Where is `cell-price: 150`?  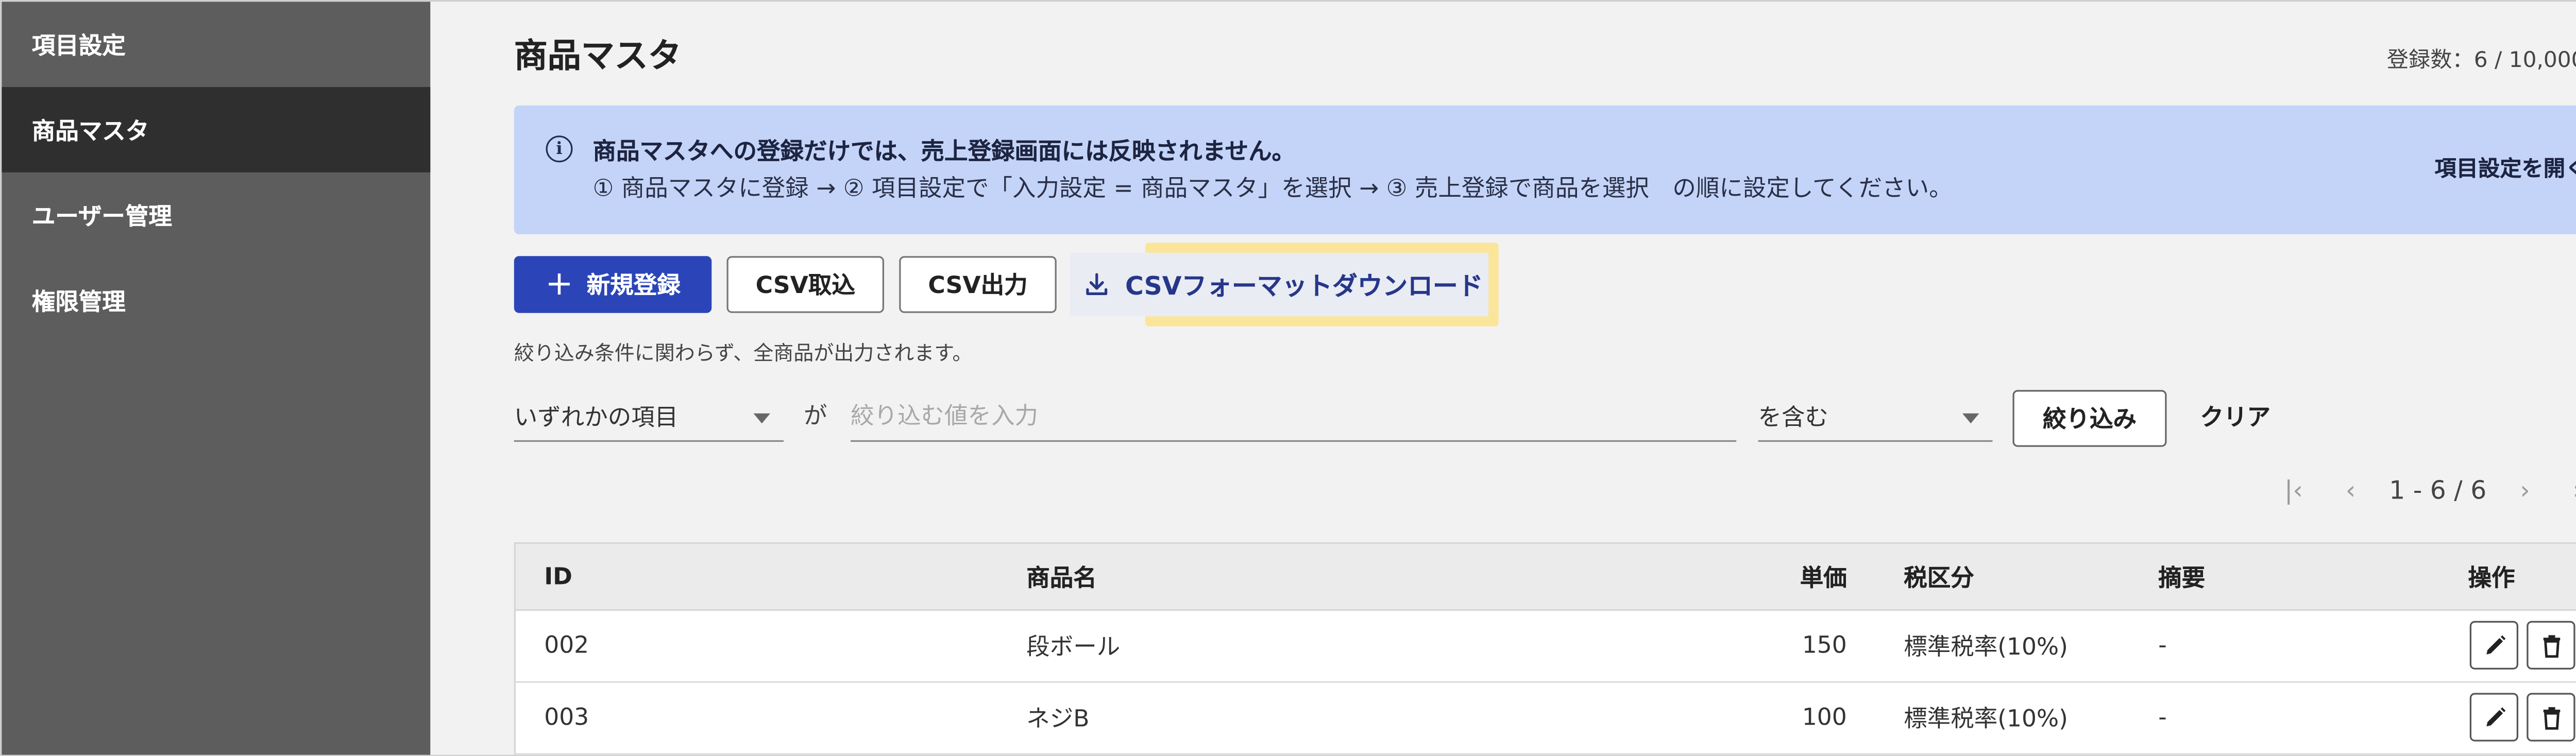
cell-price: 150 is located at coordinates (1824, 646).